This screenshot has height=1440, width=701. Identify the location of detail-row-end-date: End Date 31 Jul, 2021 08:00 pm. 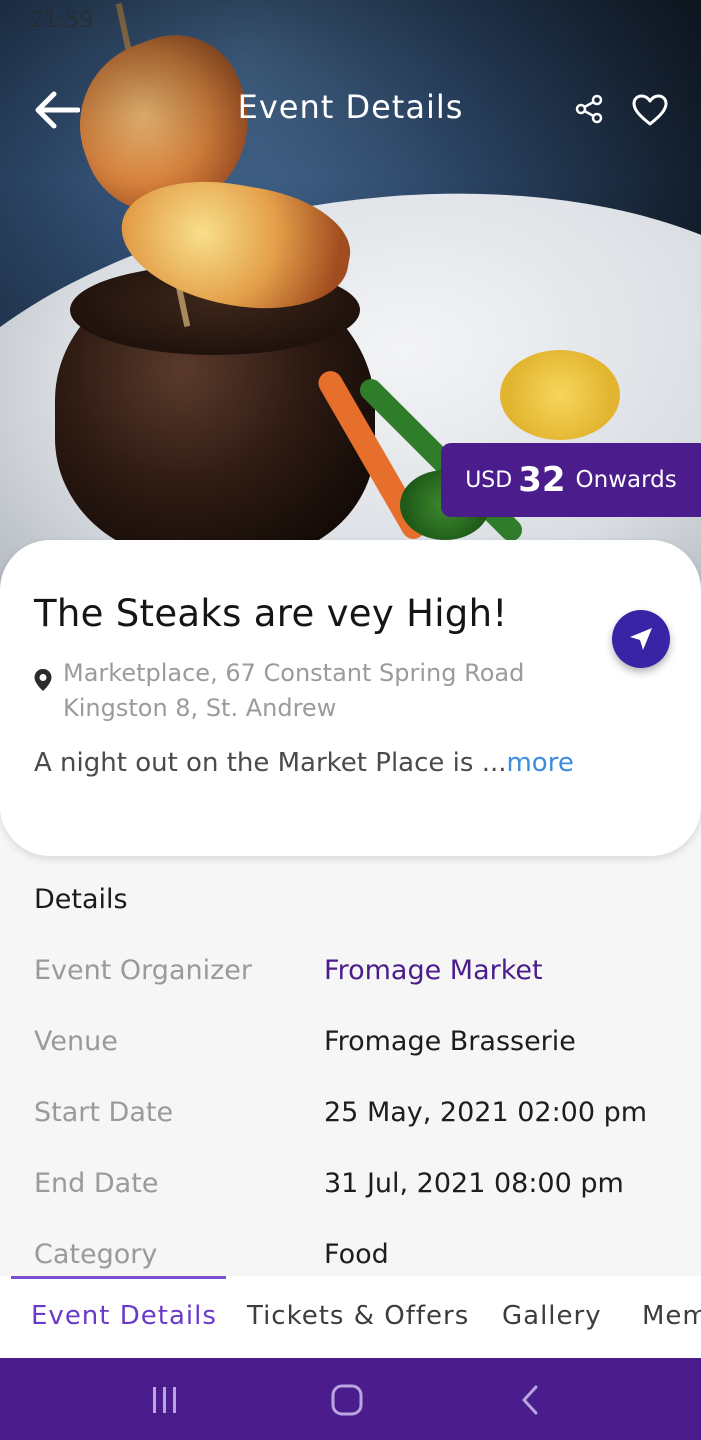
(354, 1188).